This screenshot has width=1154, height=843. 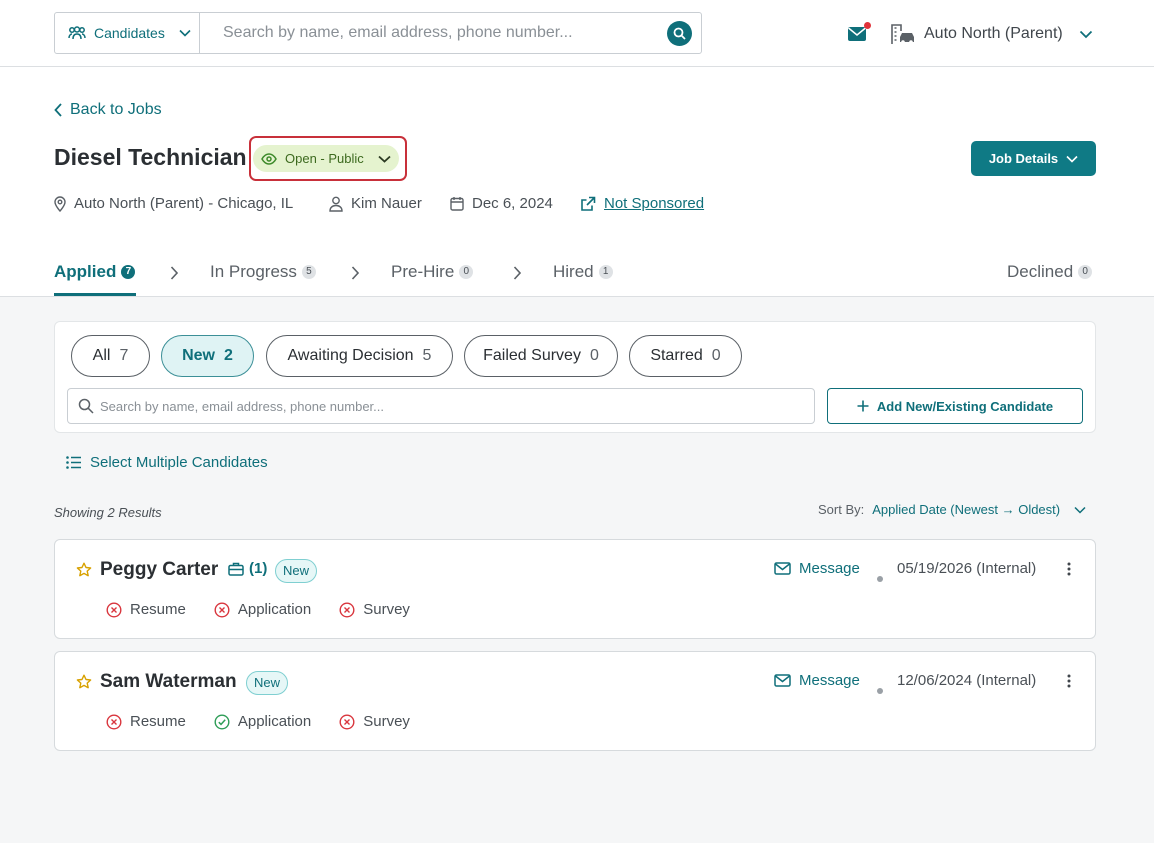 I want to click on check-circle-icon, so click(x=222, y=721).